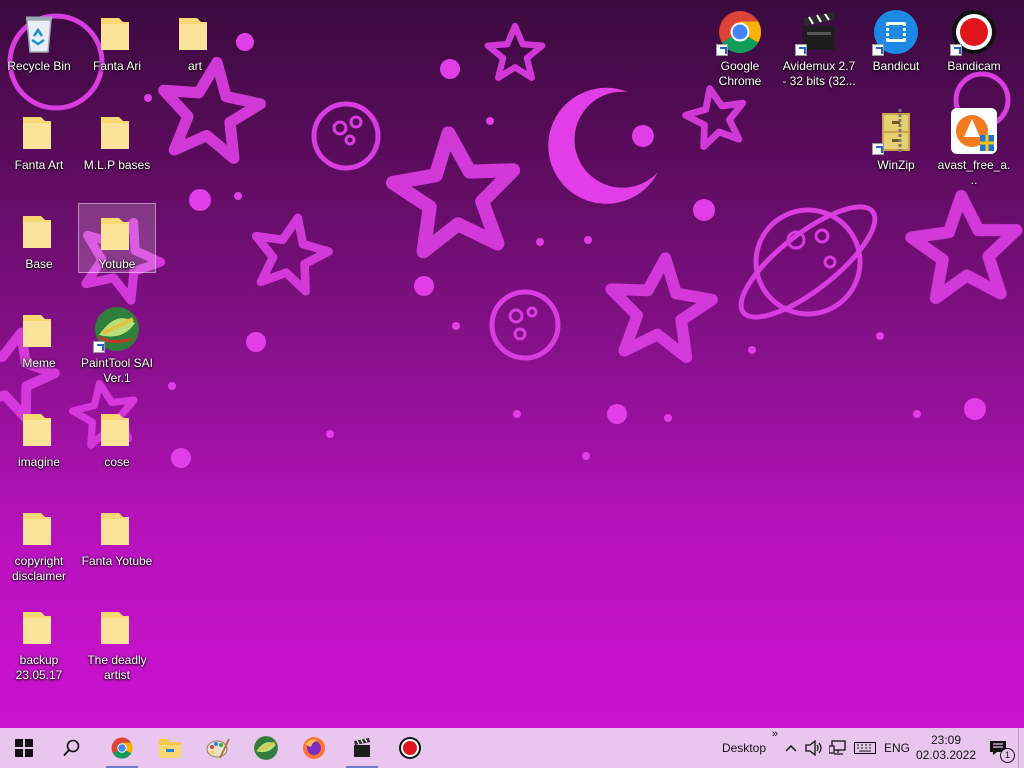  I want to click on desktop-icon-label: Base, so click(39, 264).